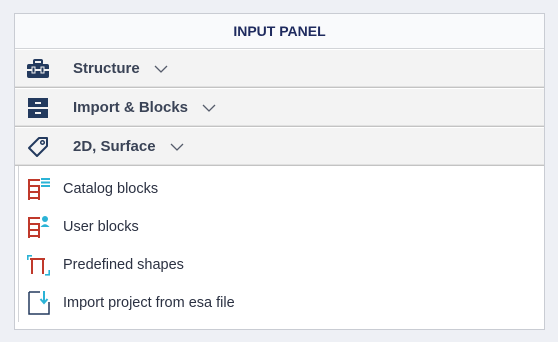  Describe the element at coordinates (39, 265) in the screenshot. I see `predefined-shapes-icon` at that location.